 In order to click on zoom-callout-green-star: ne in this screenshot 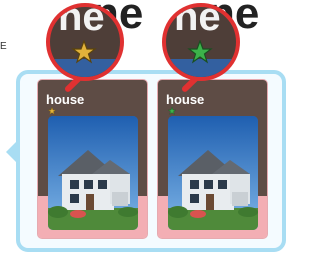, I will do `click(201, 42)`.